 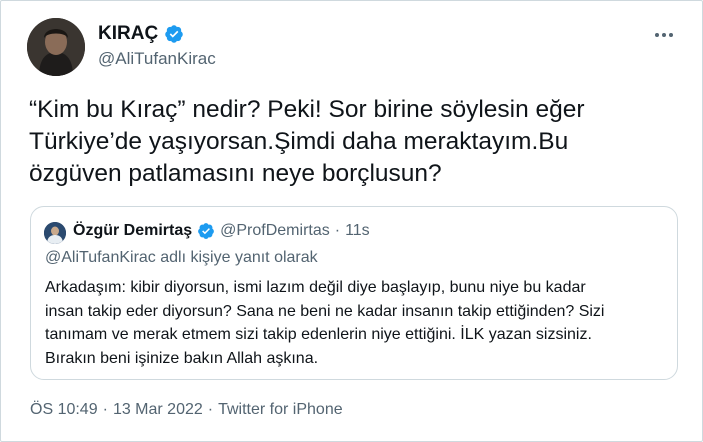 I want to click on author-name-row: KIRAÇ, so click(x=141, y=34).